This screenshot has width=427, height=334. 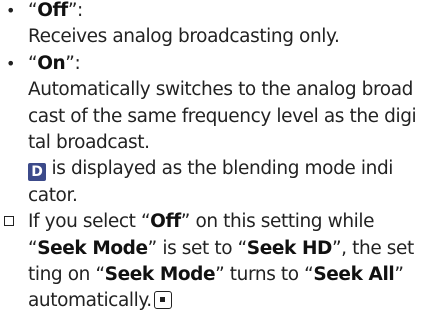 I want to click on option-label-on: On, so click(x=51, y=63).